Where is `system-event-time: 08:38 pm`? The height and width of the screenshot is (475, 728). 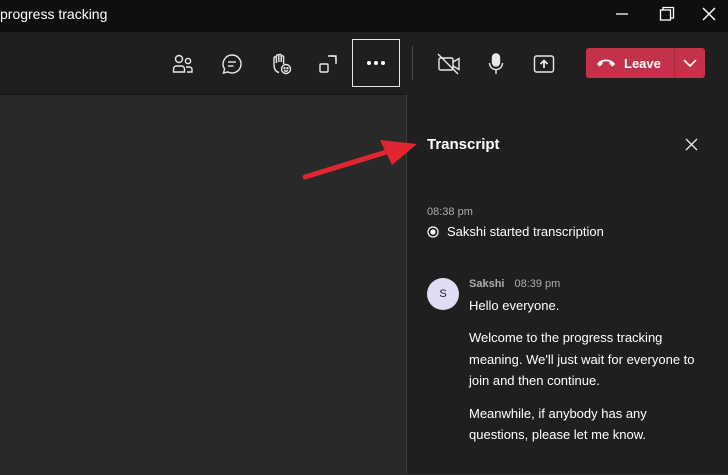 system-event-time: 08:38 pm is located at coordinates (450, 212).